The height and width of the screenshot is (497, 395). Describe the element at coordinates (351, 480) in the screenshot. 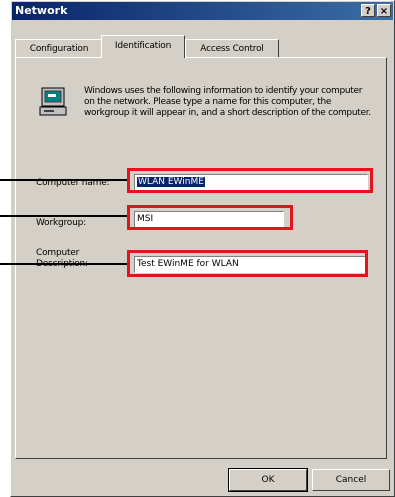

I see `cancel-button: Cancel` at that location.